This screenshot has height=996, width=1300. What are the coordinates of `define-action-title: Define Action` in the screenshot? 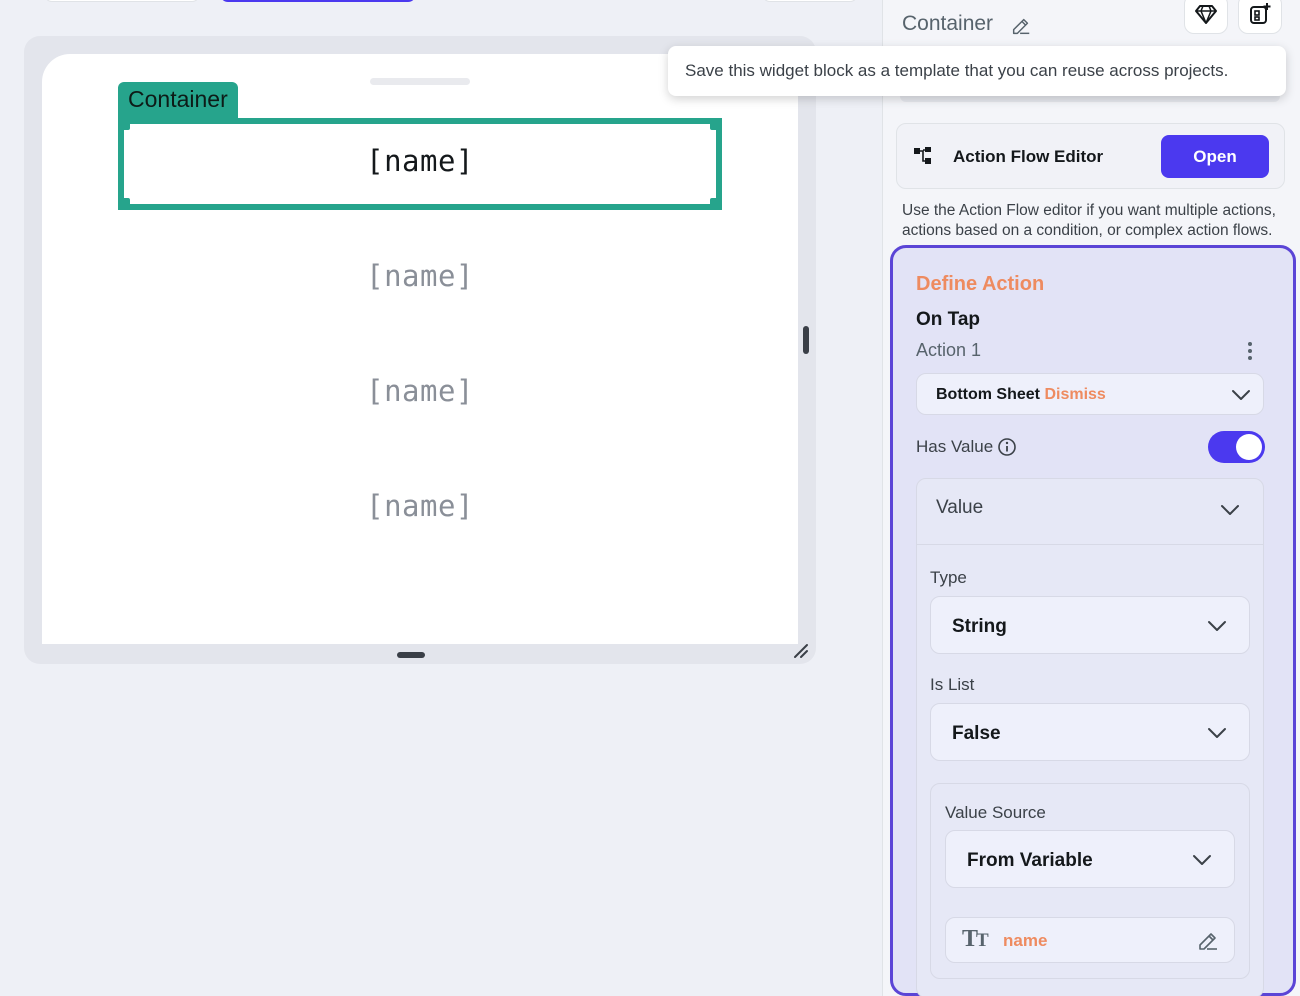 It's located at (980, 284).